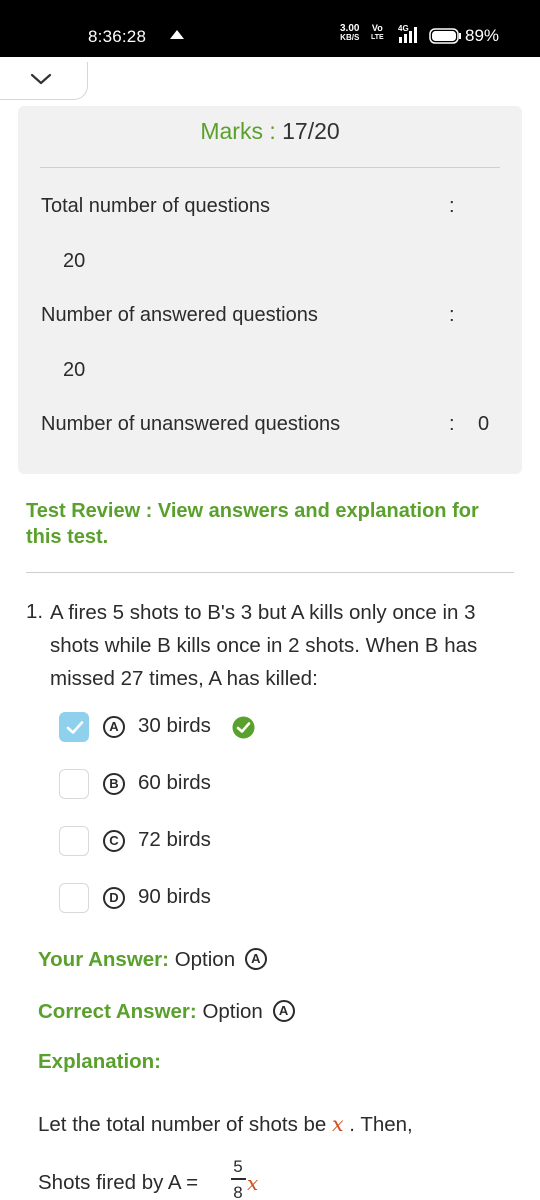 This screenshot has width=540, height=1200. What do you see at coordinates (179, 315) in the screenshot?
I see `answered-questions-label: Number of answered questions` at bounding box center [179, 315].